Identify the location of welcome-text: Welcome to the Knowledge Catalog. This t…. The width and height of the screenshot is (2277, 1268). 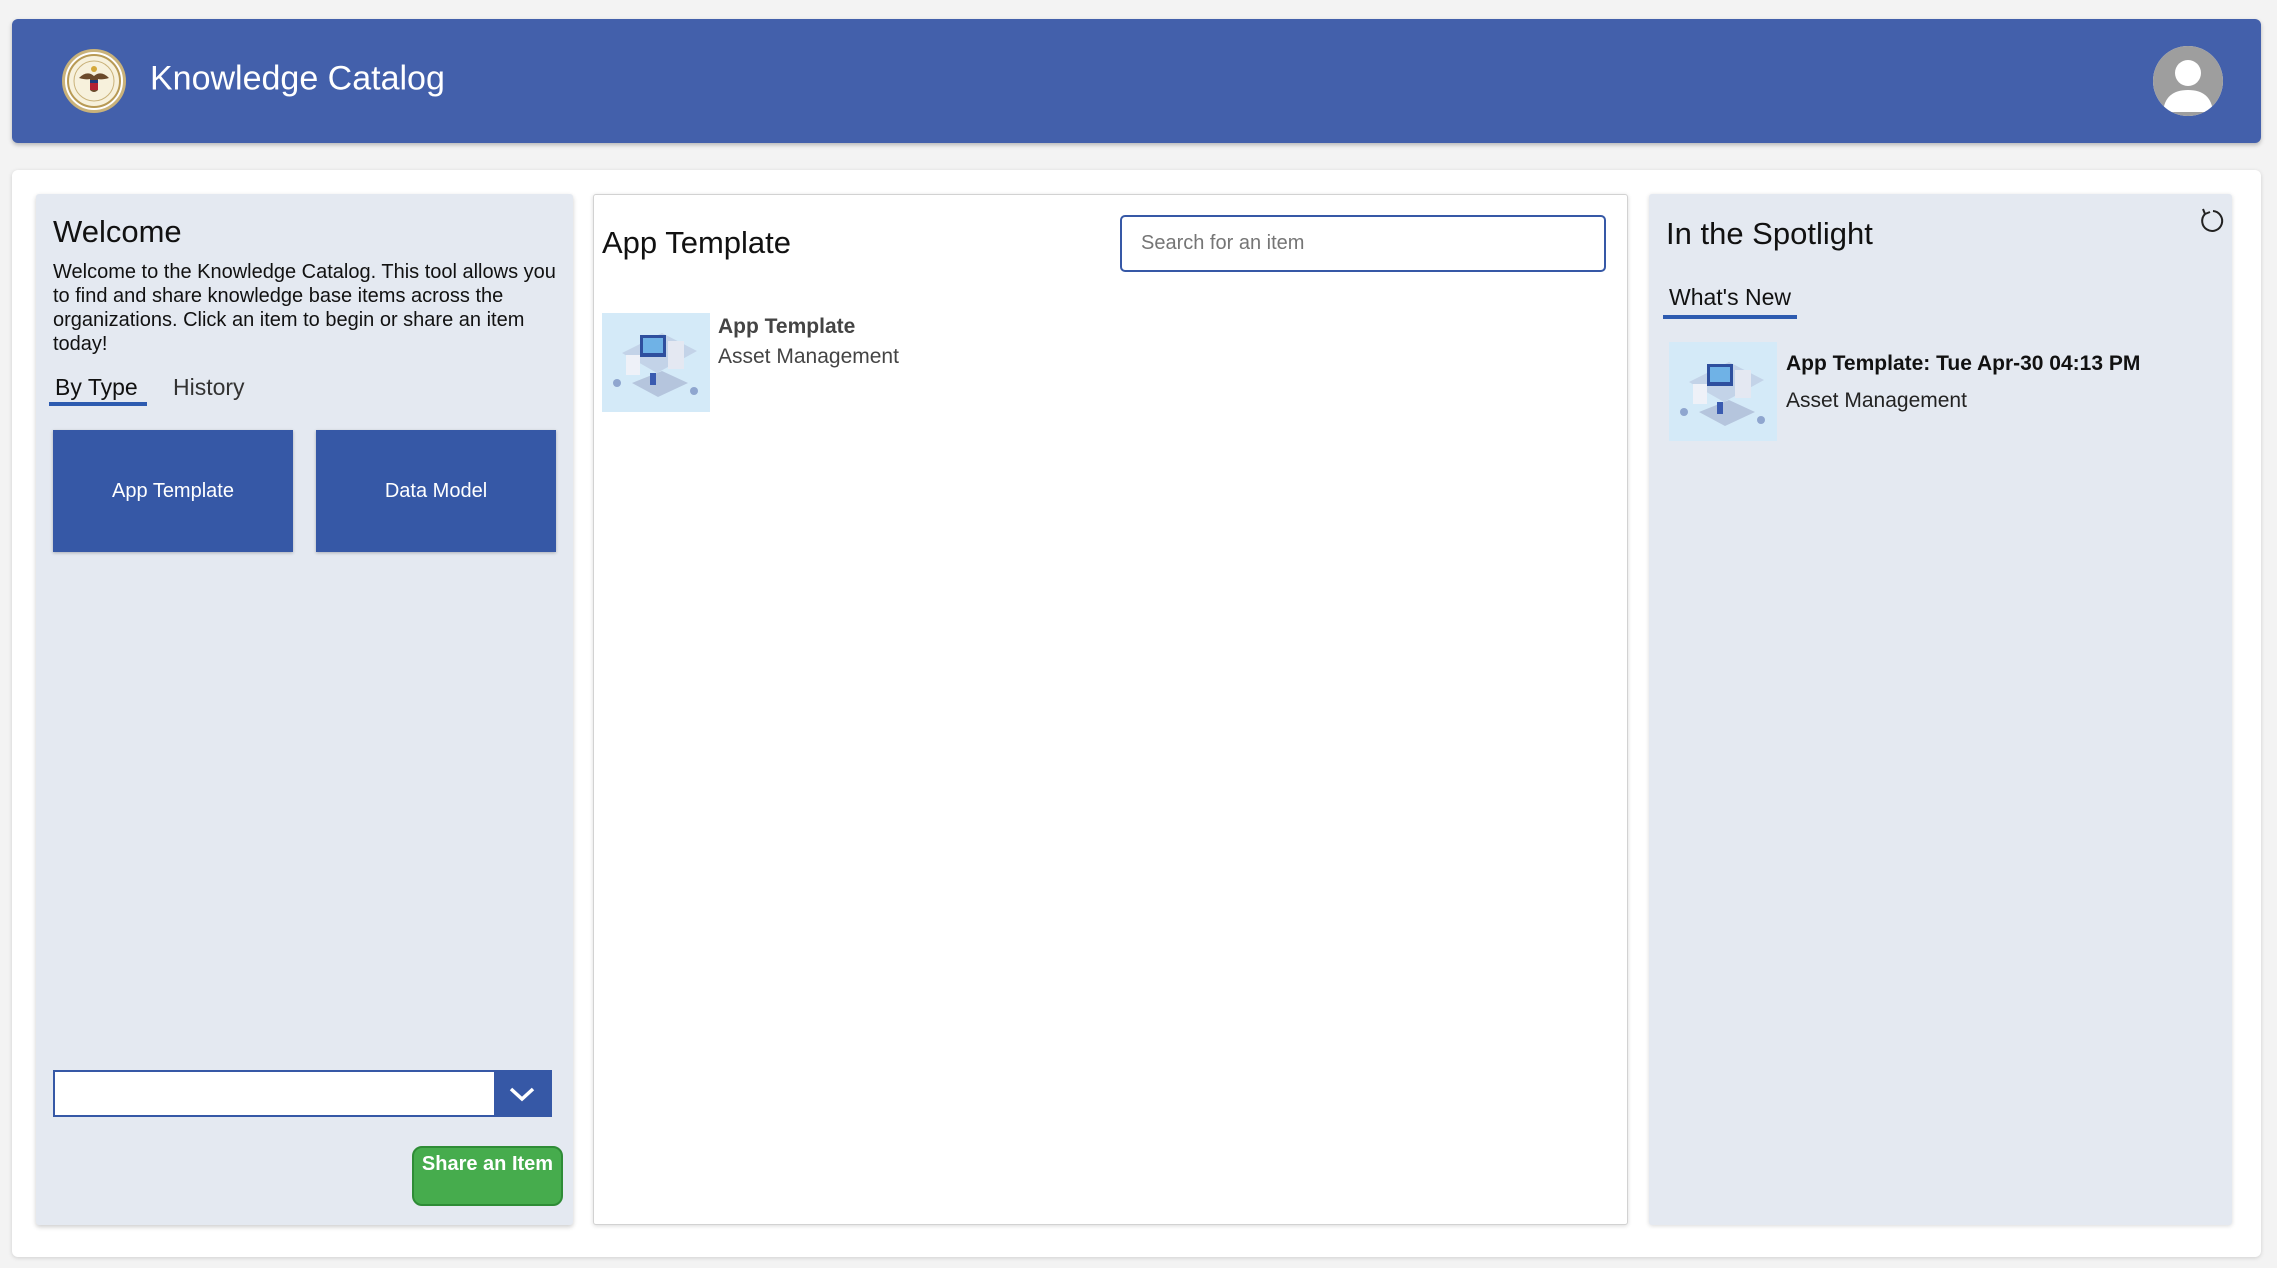
(304, 308).